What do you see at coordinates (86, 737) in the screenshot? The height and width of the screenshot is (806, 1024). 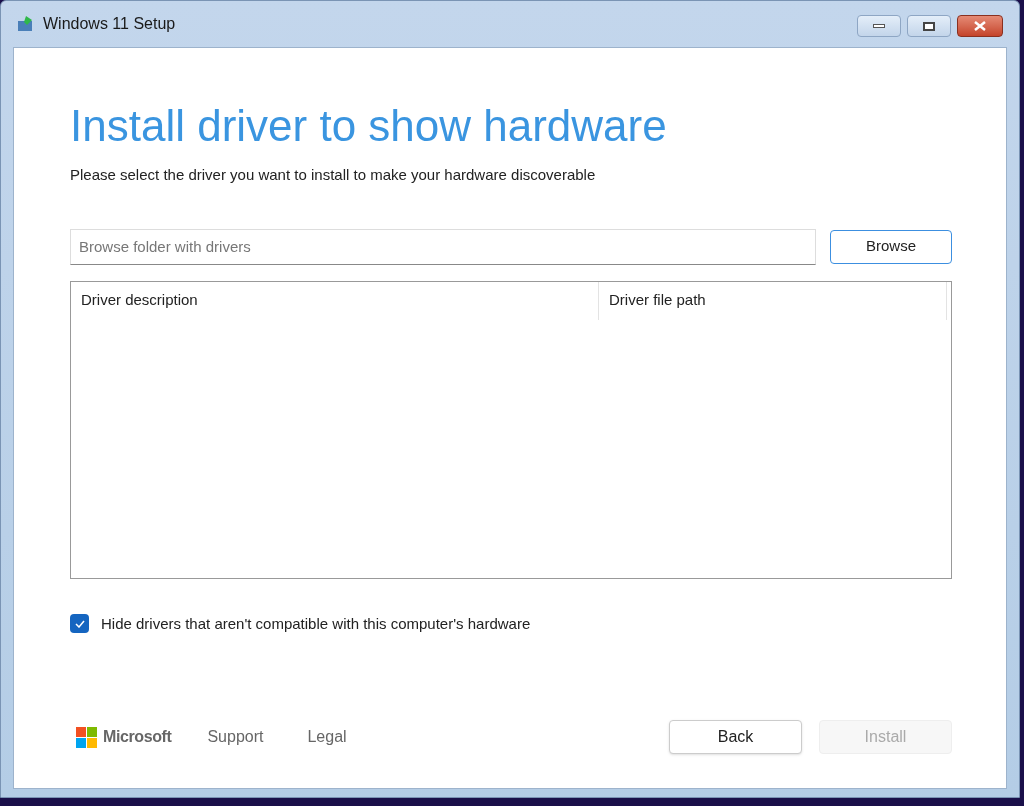 I see `windows-logo-icon` at bounding box center [86, 737].